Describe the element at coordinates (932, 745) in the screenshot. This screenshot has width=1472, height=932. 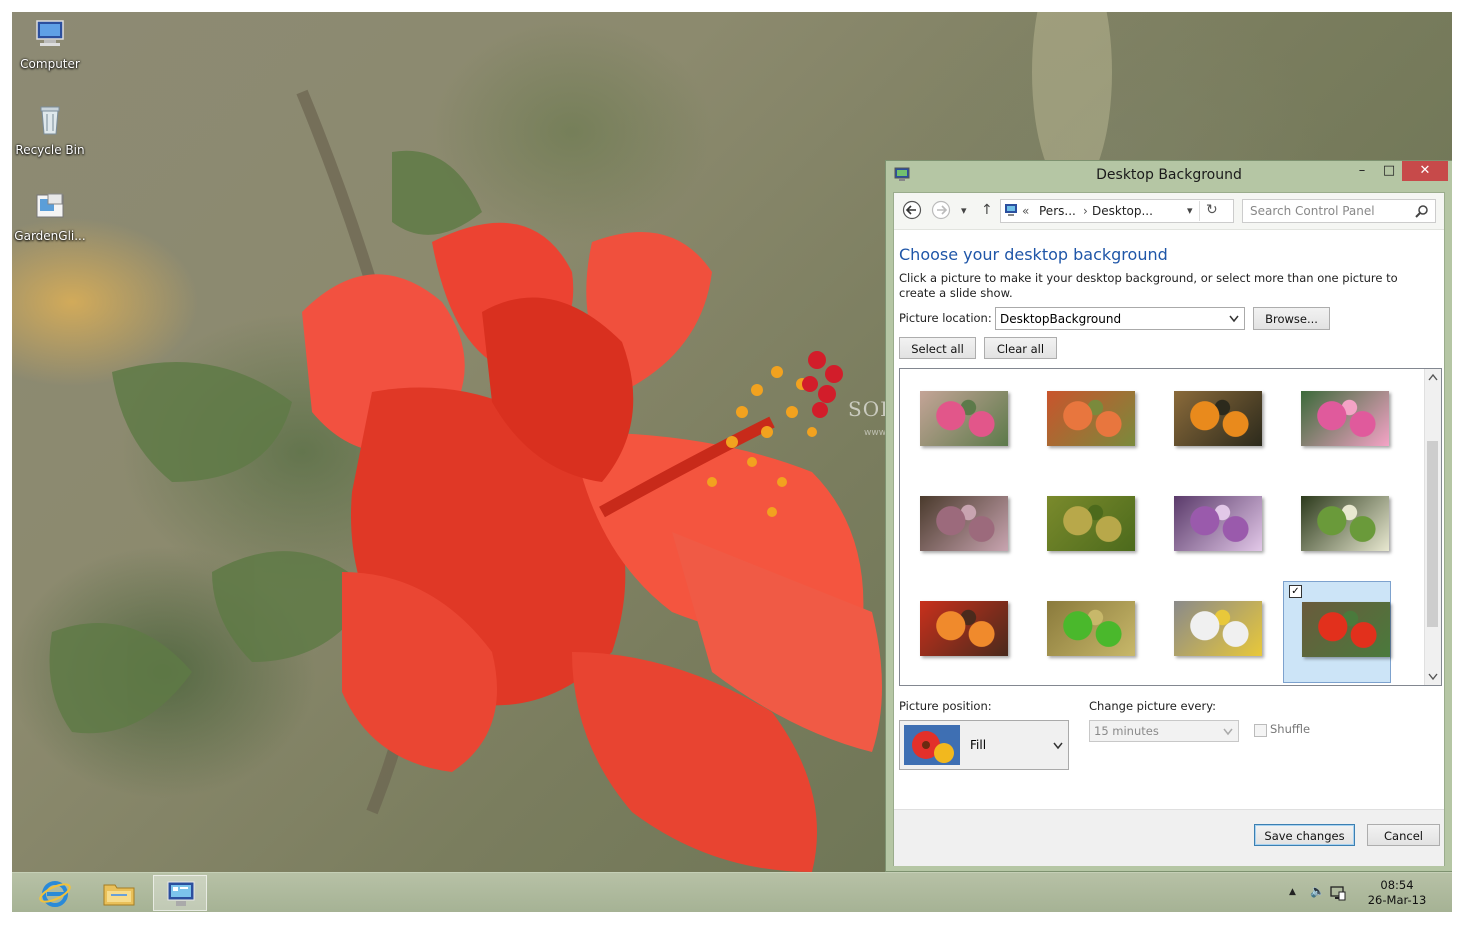
I see `fill-preview-icon` at that location.